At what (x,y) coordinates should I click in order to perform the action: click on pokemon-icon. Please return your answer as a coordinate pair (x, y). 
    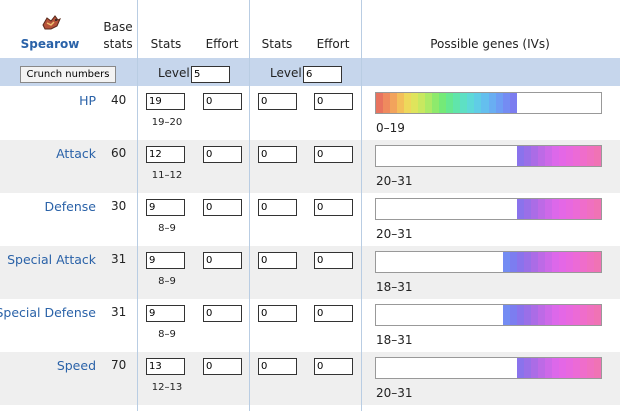
    Looking at the image, I should click on (51, 23).